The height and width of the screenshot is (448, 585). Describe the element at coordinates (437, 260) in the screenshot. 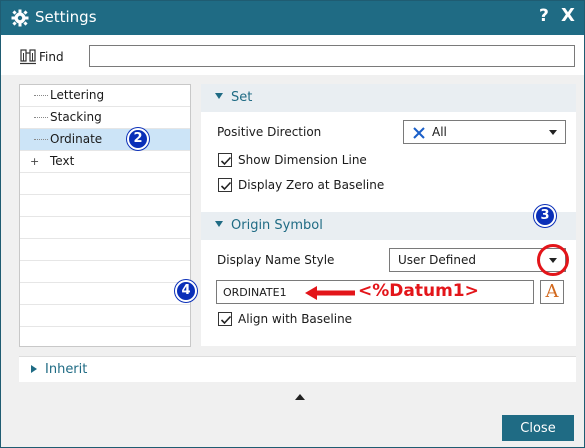

I see `display-name-style-value: User Defined` at that location.